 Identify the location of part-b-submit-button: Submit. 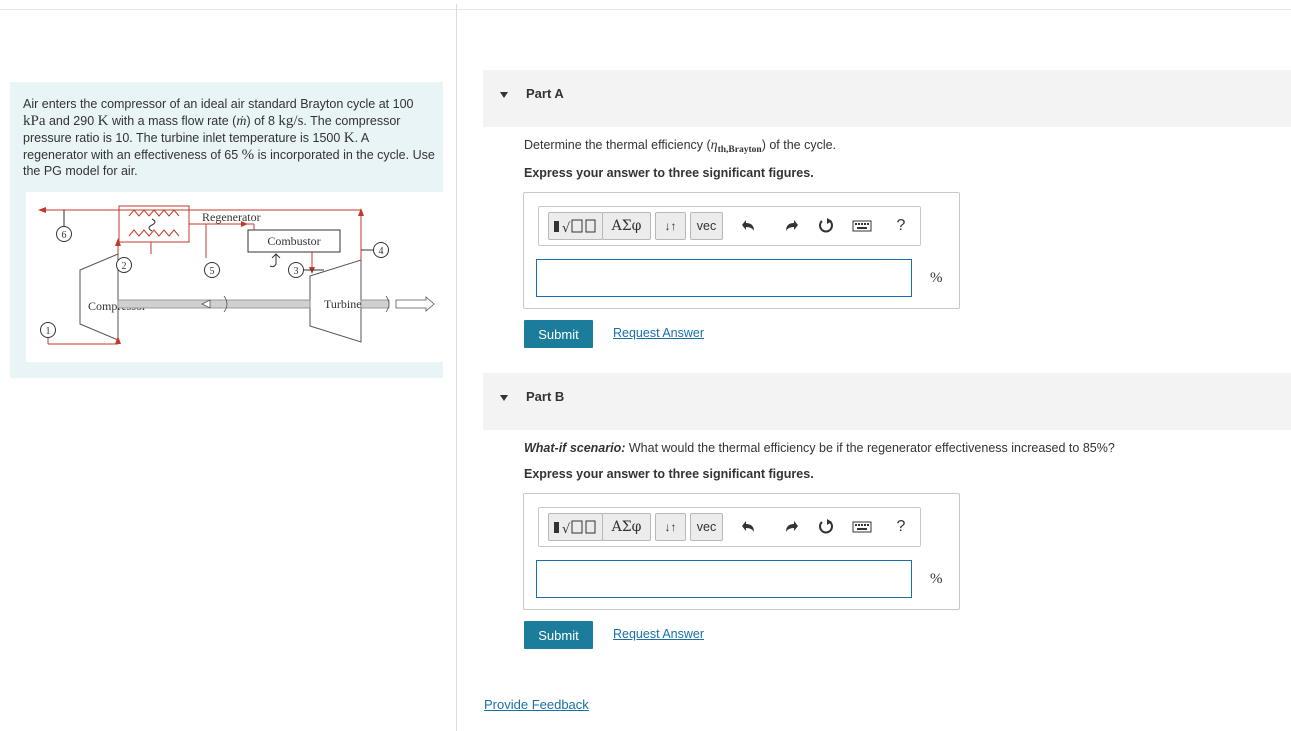
(558, 635).